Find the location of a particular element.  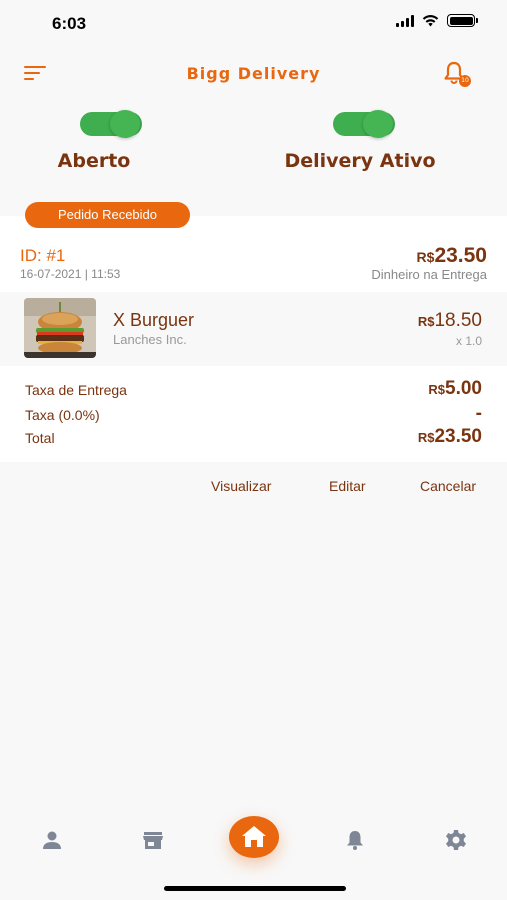

order-datetime: 16-07-2021 | 11:53 is located at coordinates (70, 274).